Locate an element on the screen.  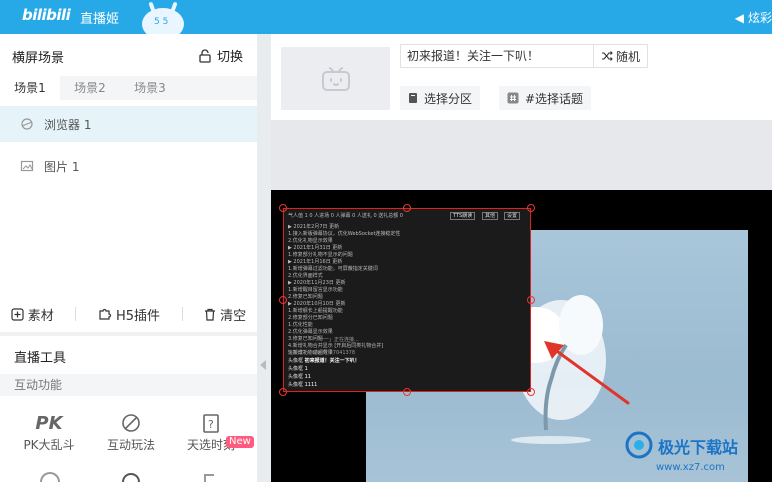
clear-button: 清空 is located at coordinates (225, 314).